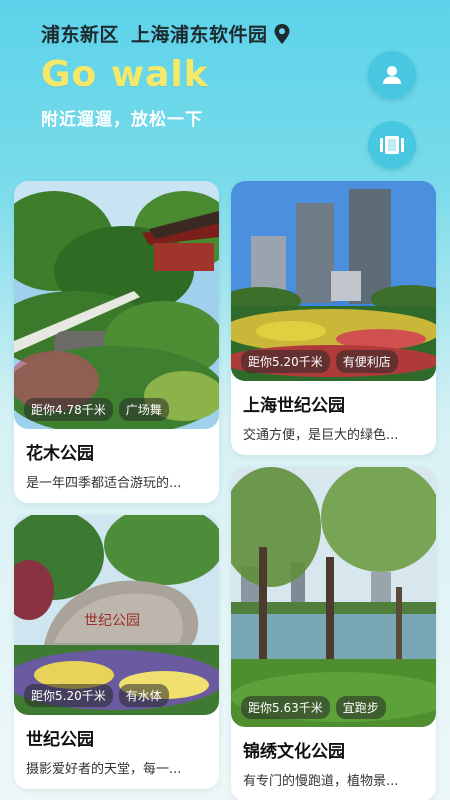 The width and height of the screenshot is (450, 800). I want to click on profile-button, so click(392, 75).